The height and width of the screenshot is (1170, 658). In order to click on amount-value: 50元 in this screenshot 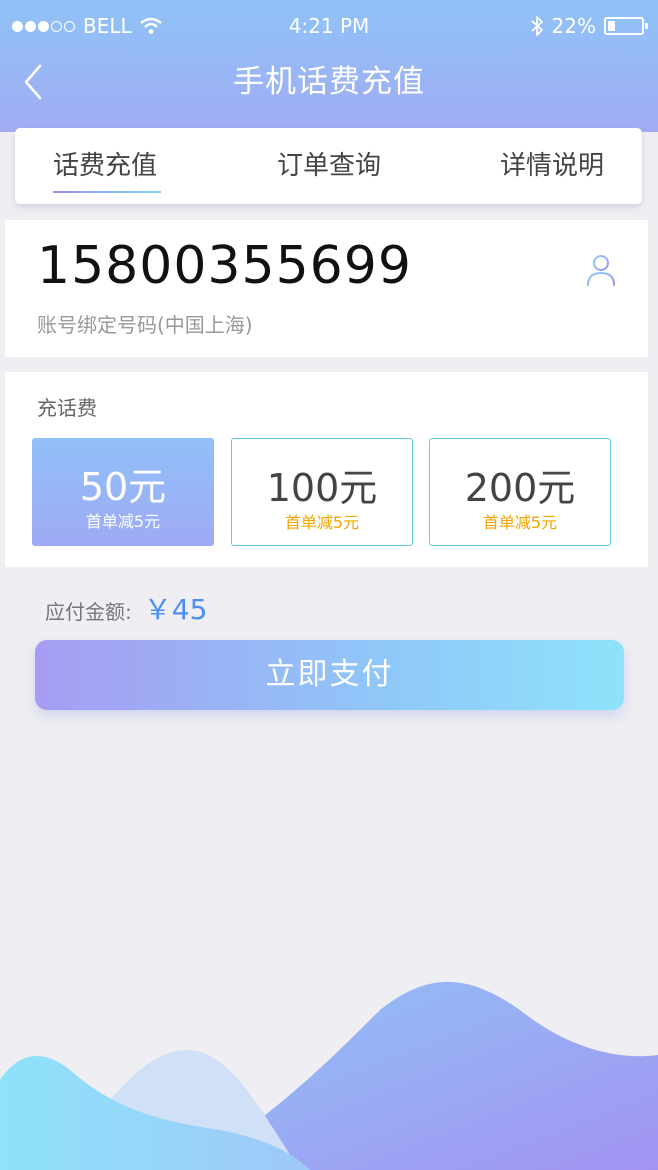, I will do `click(123, 487)`.